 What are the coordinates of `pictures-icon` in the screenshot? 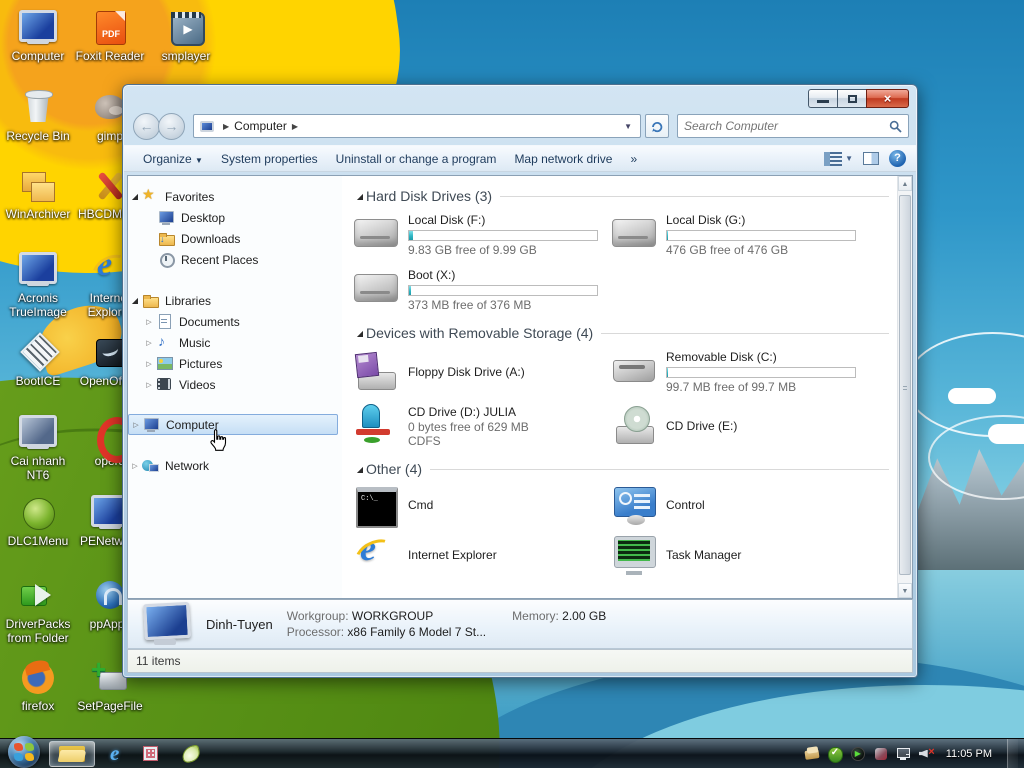 It's located at (164, 363).